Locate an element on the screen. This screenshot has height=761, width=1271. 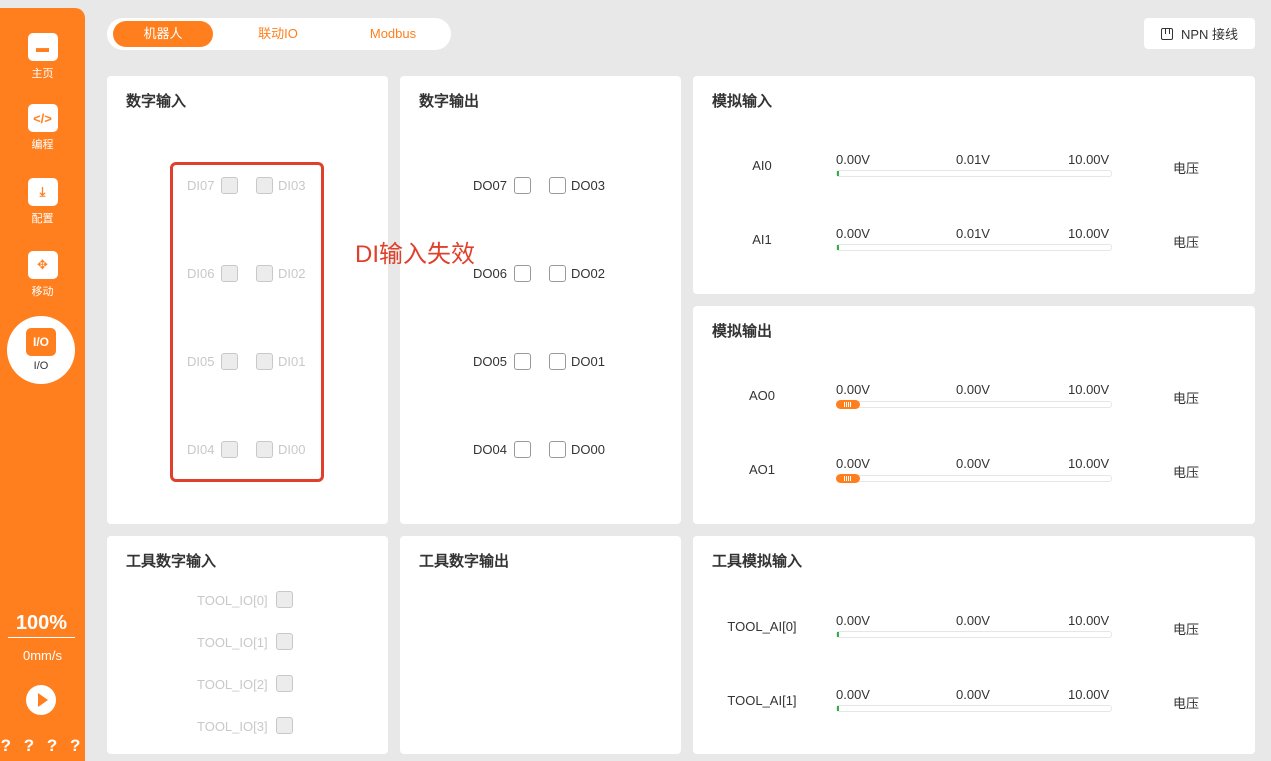
nav-config: ⤓ 配置 is located at coordinates (42, 202).